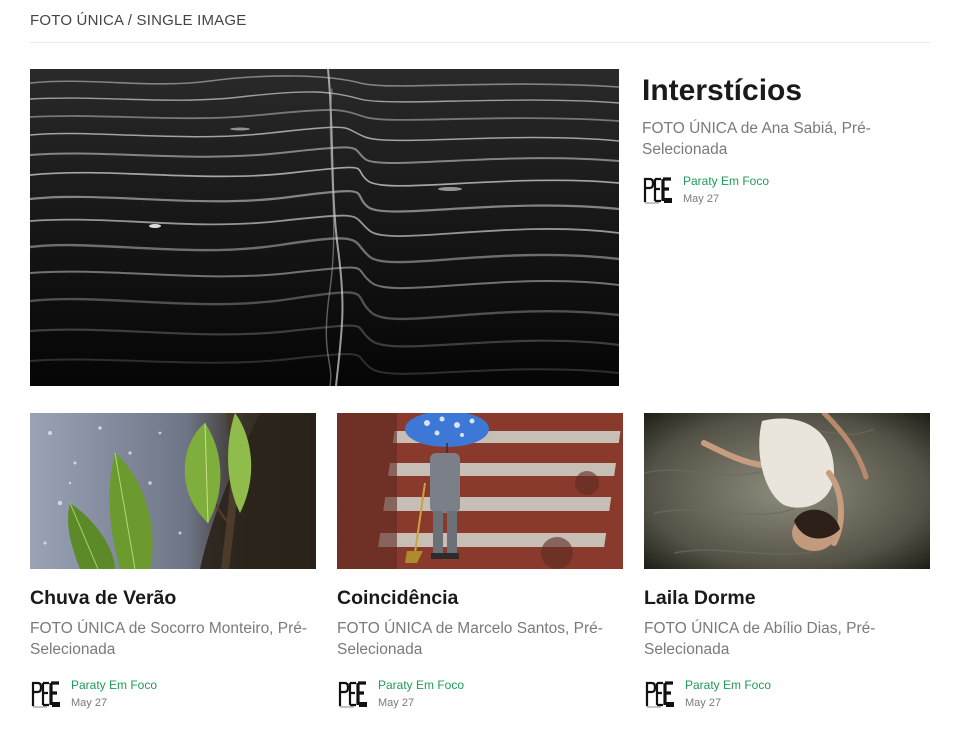 The width and height of the screenshot is (956, 735). Describe the element at coordinates (173, 491) in the screenshot. I see `card-image-leaves` at that location.